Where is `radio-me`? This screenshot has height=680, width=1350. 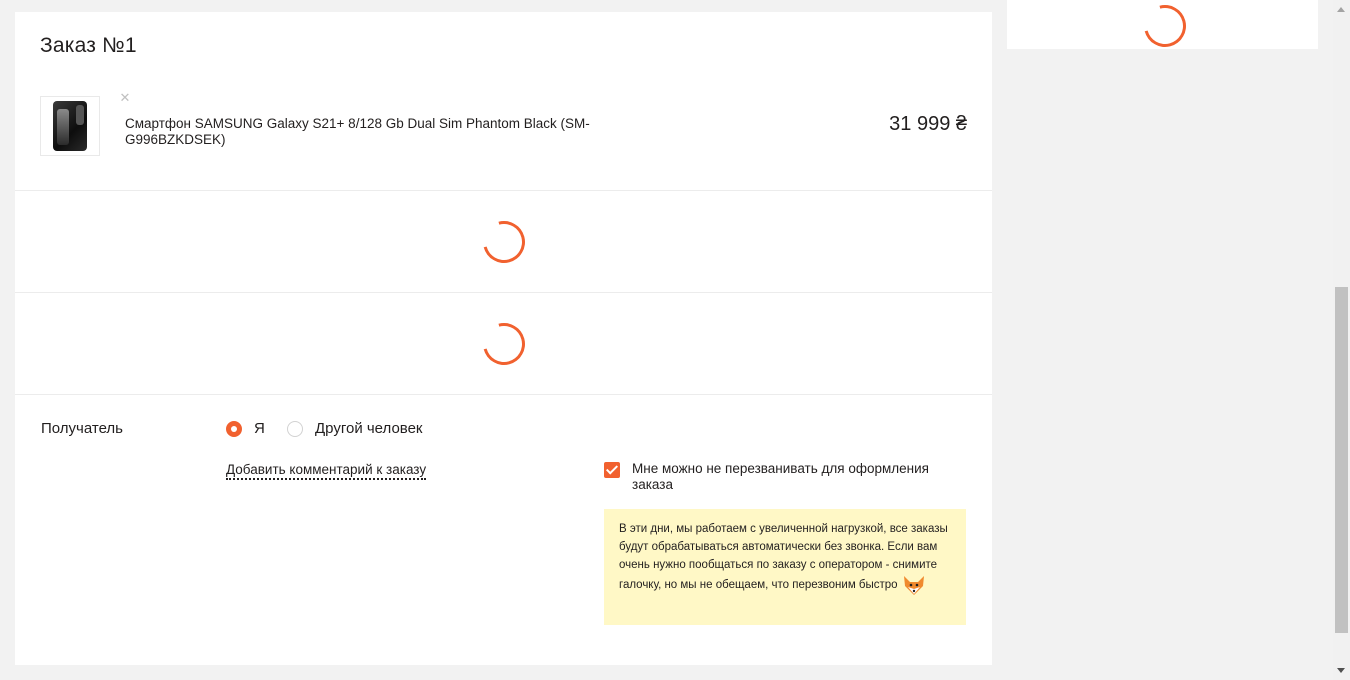 radio-me is located at coordinates (234, 429).